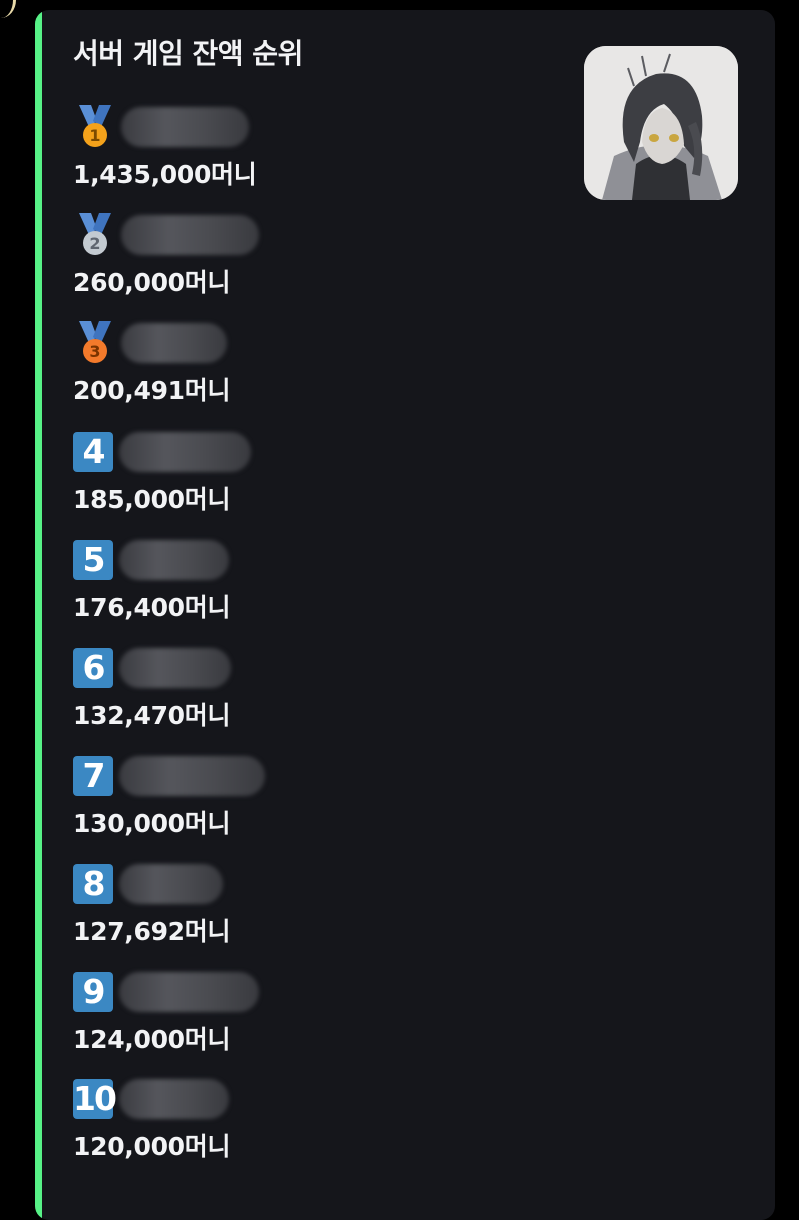 This screenshot has width=799, height=1220. Describe the element at coordinates (323, 1127) in the screenshot. I see `ranking-entry-10: 10 120,000머니` at that location.